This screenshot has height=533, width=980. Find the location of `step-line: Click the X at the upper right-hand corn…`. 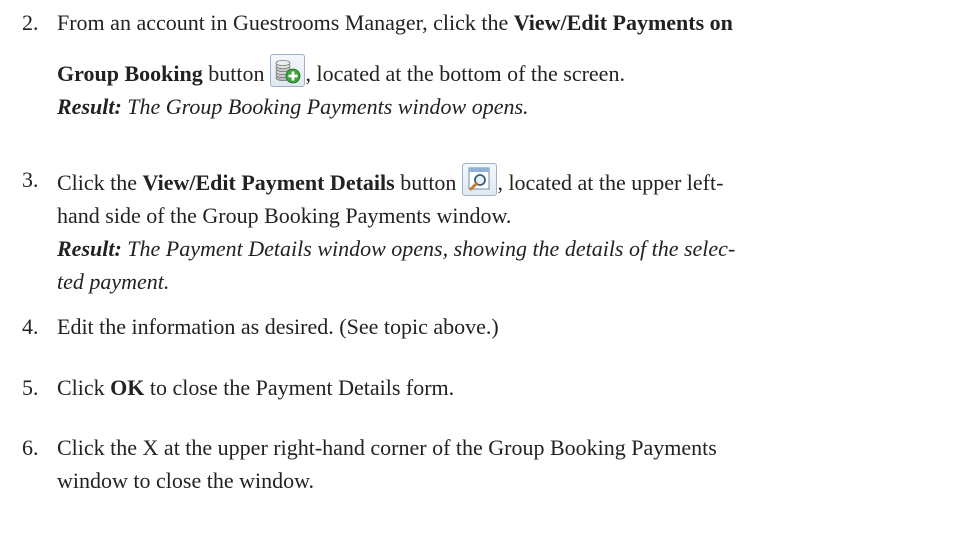

step-line: Click the X at the upper right-hand corn… is located at coordinates (512, 447).